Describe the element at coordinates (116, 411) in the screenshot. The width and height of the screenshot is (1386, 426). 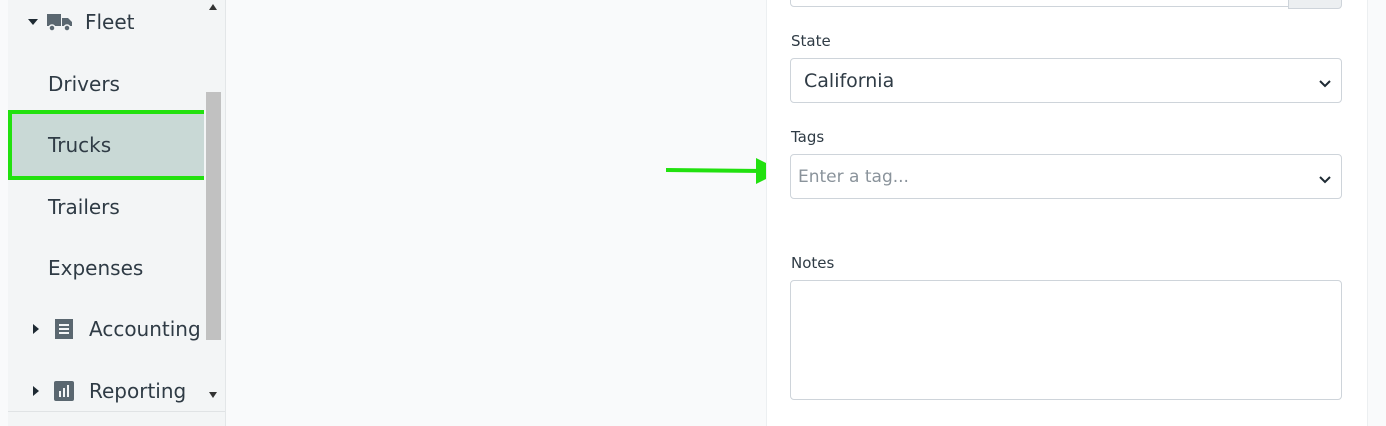
I see `sidebar-divider` at that location.